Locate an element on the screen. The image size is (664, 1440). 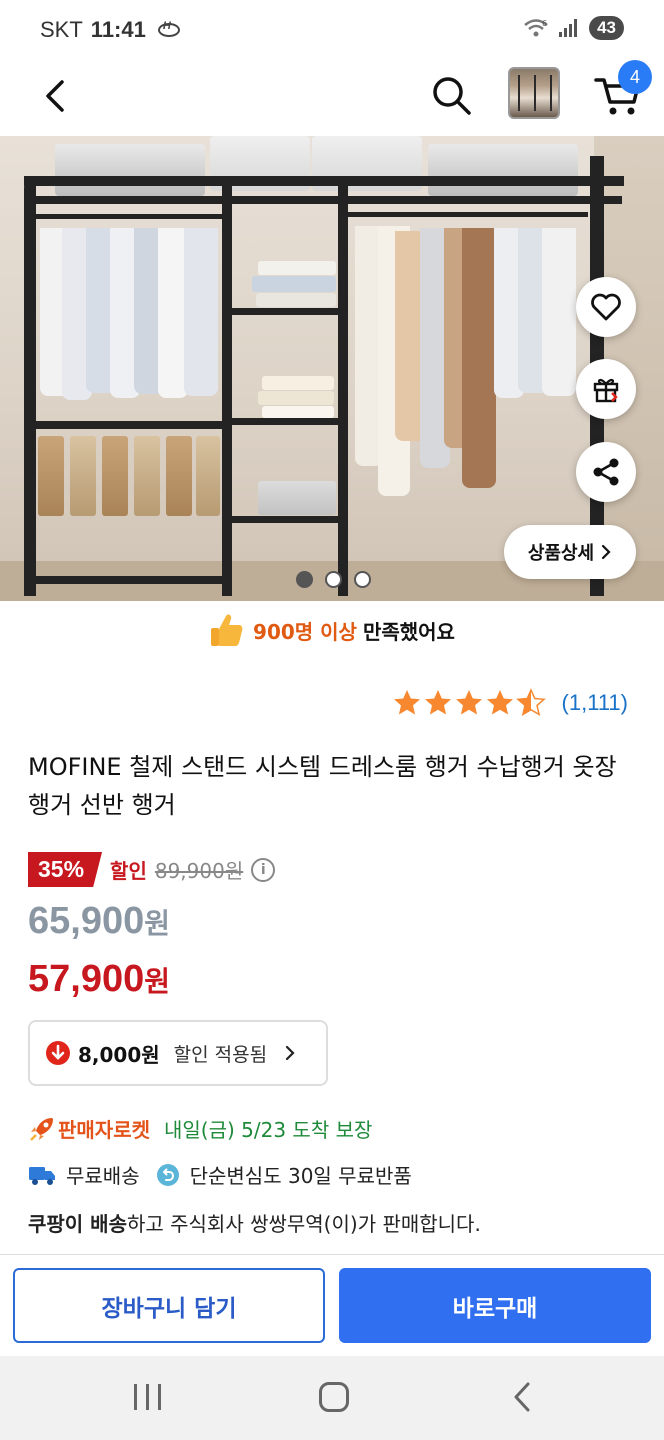
seller-info: 쿠팡이 배송하고 주식회사 쌍쌍무역(이)가 판매합니다. is located at coordinates (254, 1224).